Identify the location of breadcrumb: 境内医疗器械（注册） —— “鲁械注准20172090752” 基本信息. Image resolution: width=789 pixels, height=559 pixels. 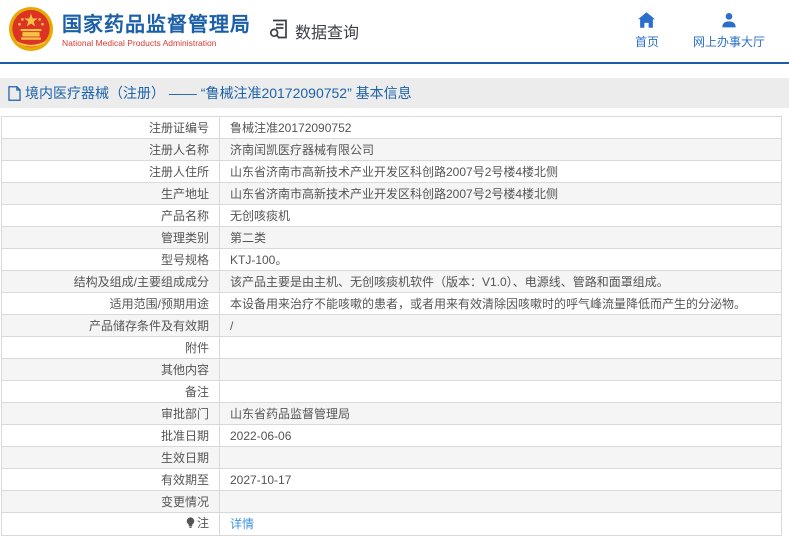
(394, 93).